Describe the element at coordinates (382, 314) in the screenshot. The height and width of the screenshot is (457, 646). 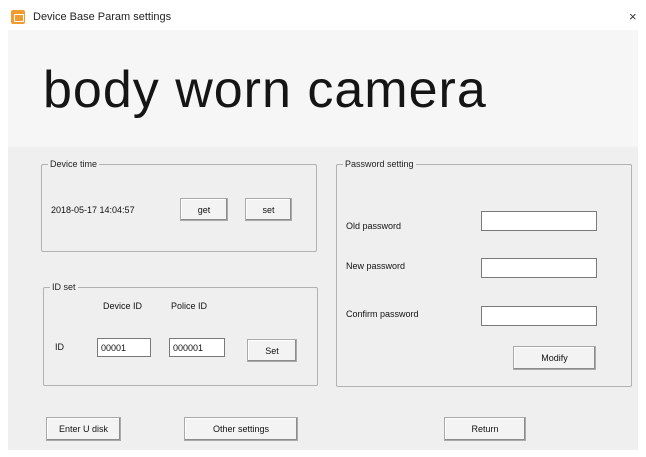
I see `confirm-password-label: Confirm password` at that location.